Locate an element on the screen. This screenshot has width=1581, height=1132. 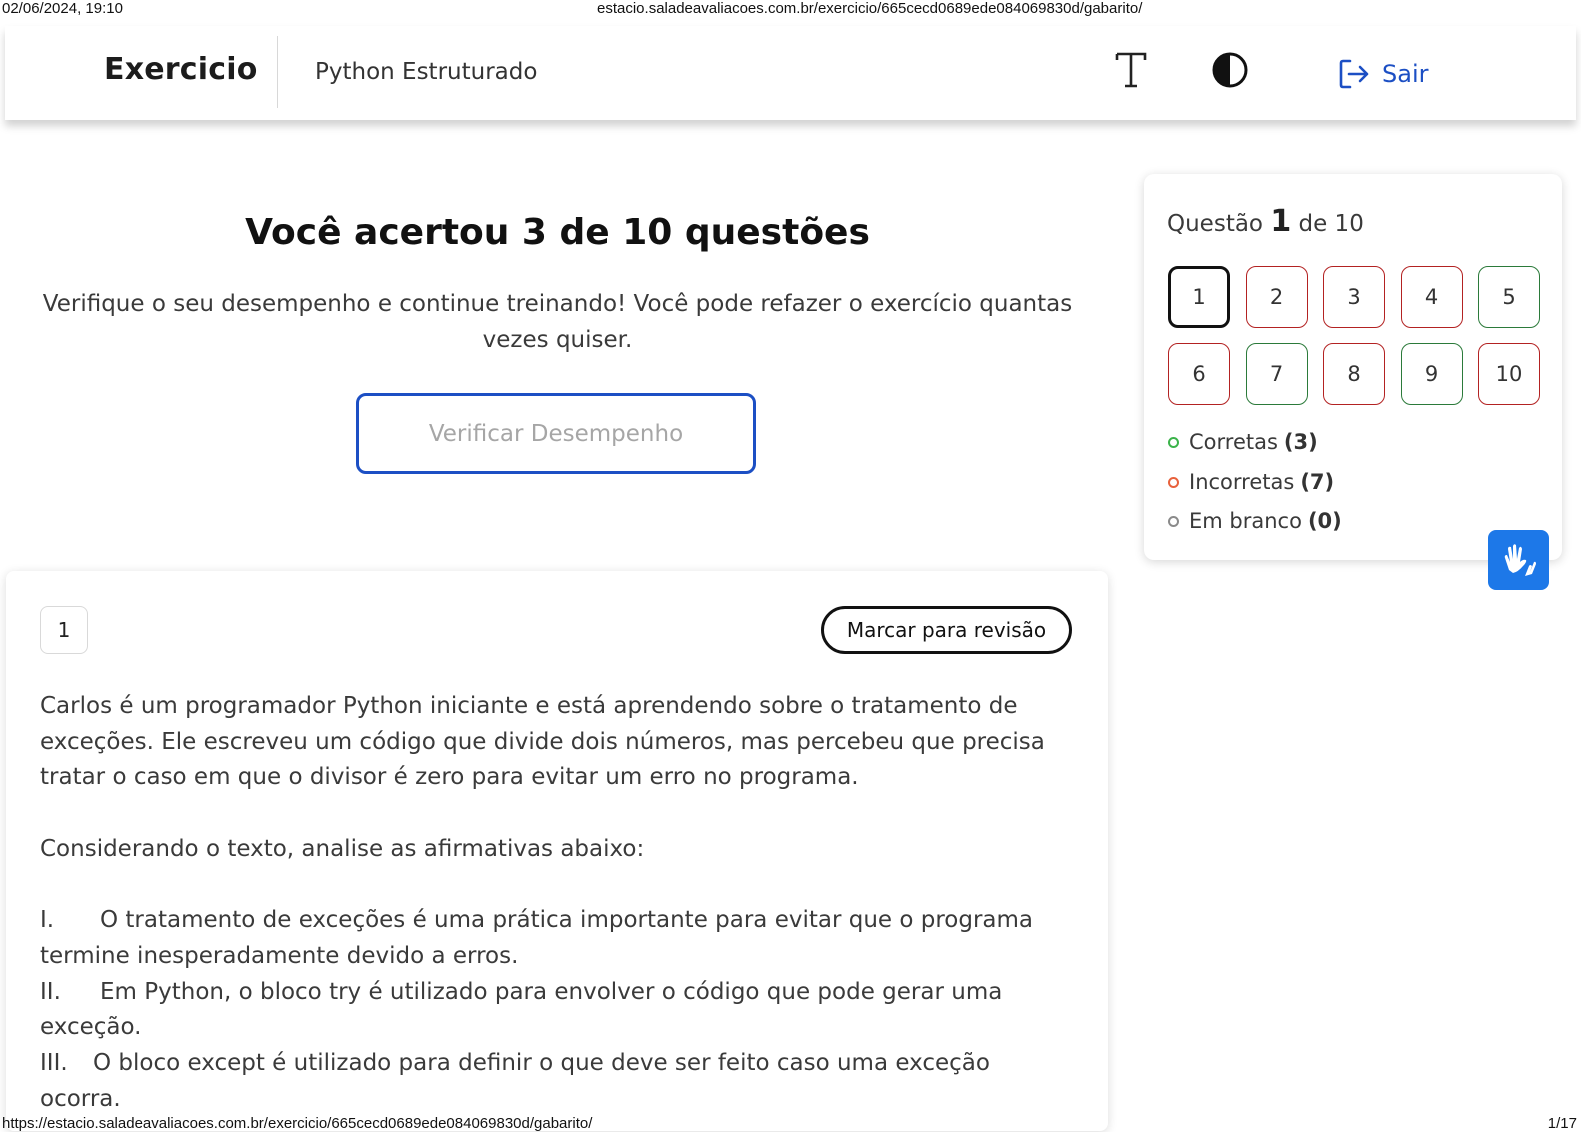
question-nav-button: 2 is located at coordinates (1276, 297).